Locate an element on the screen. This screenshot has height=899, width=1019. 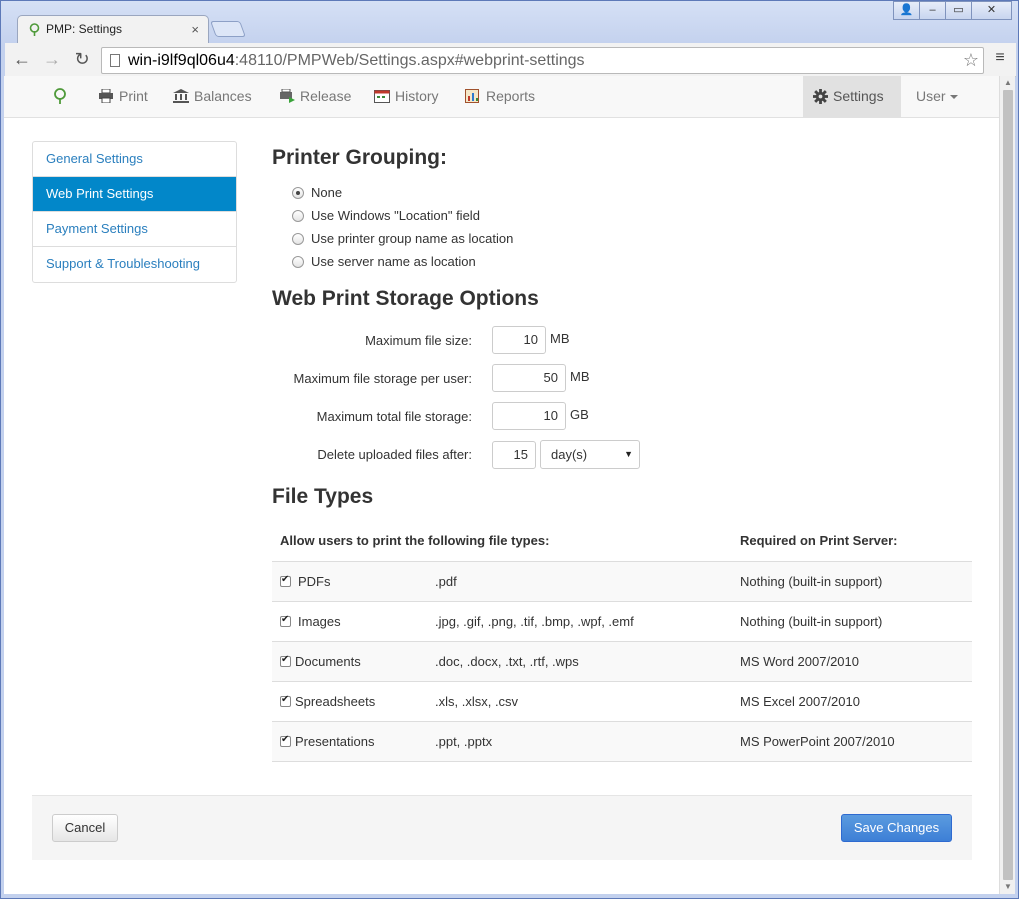
nav-settings-label: Settings is located at coordinates (858, 96).